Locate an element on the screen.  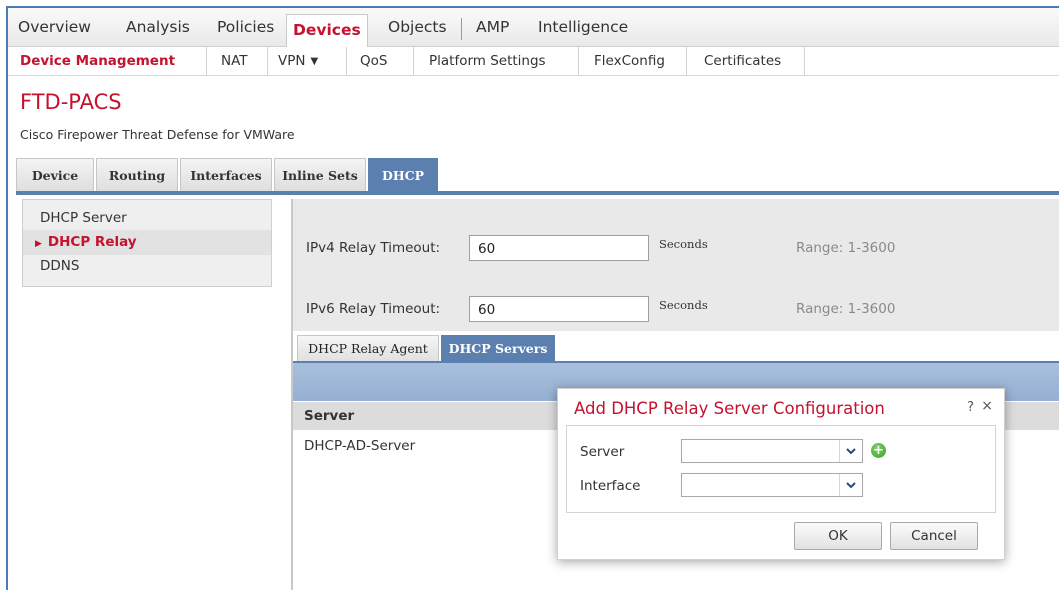
tab-device: Device is located at coordinates (55, 174).